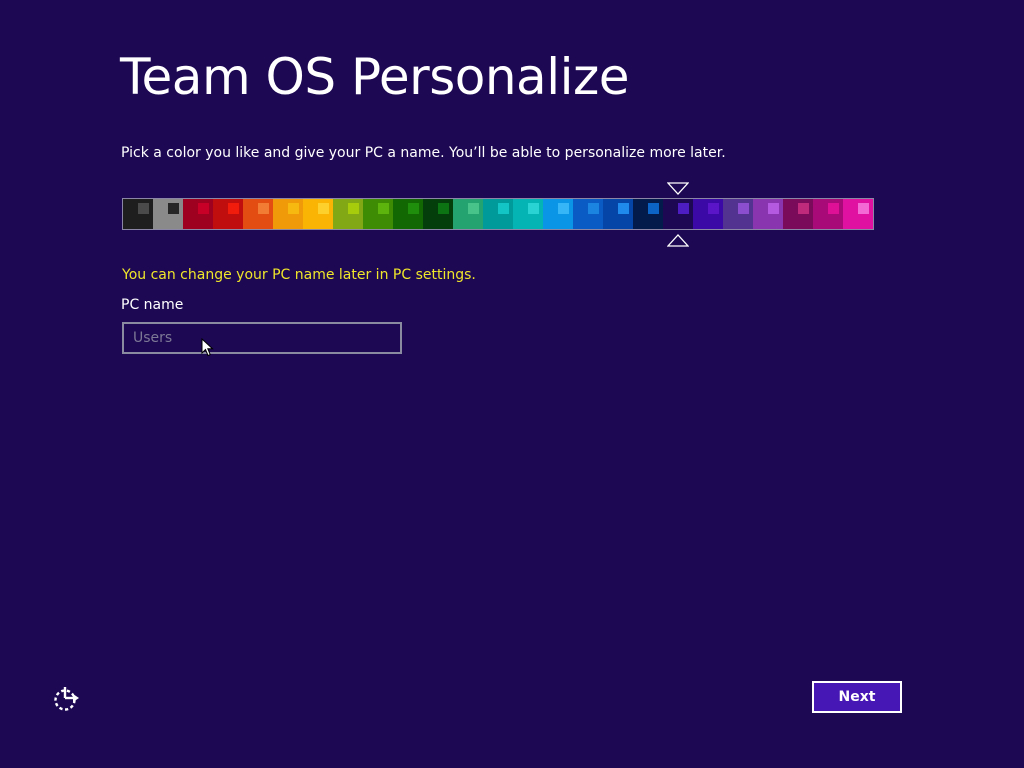 The width and height of the screenshot is (1024, 768). What do you see at coordinates (262, 338) in the screenshot?
I see `pc-name-input` at bounding box center [262, 338].